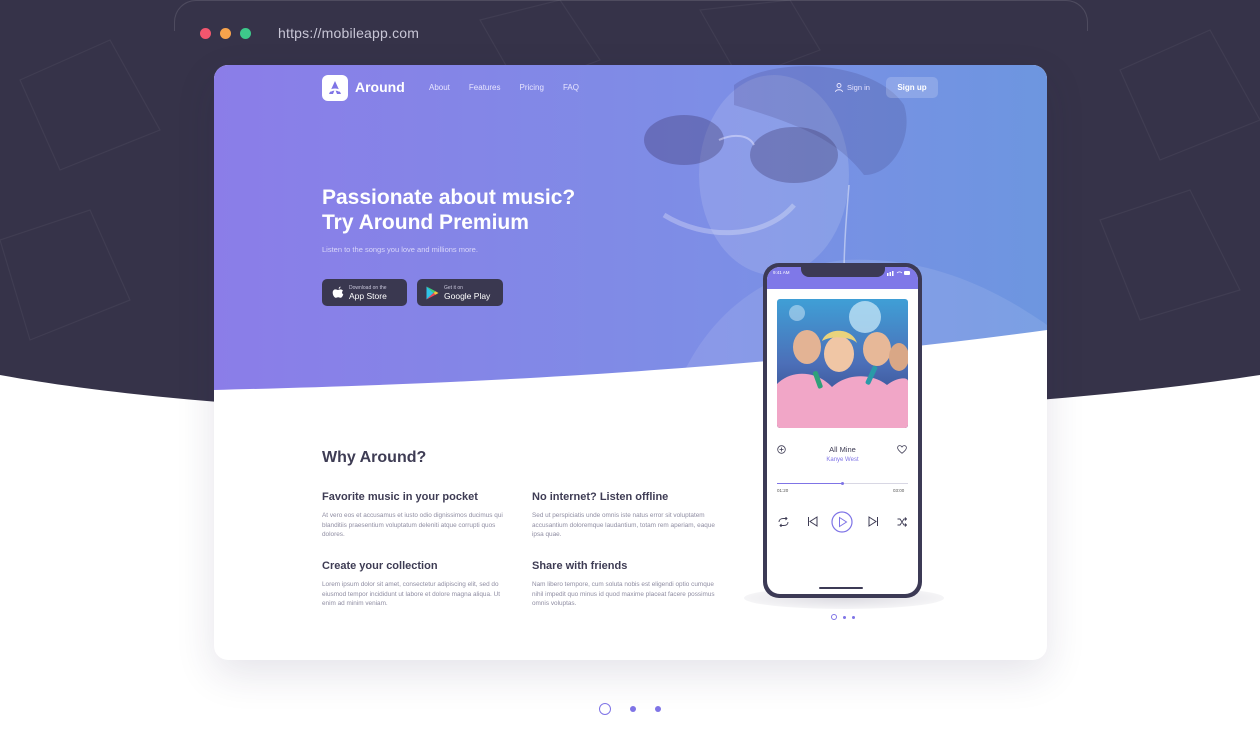  I want to click on status-time: 9:41 AM, so click(781, 272).